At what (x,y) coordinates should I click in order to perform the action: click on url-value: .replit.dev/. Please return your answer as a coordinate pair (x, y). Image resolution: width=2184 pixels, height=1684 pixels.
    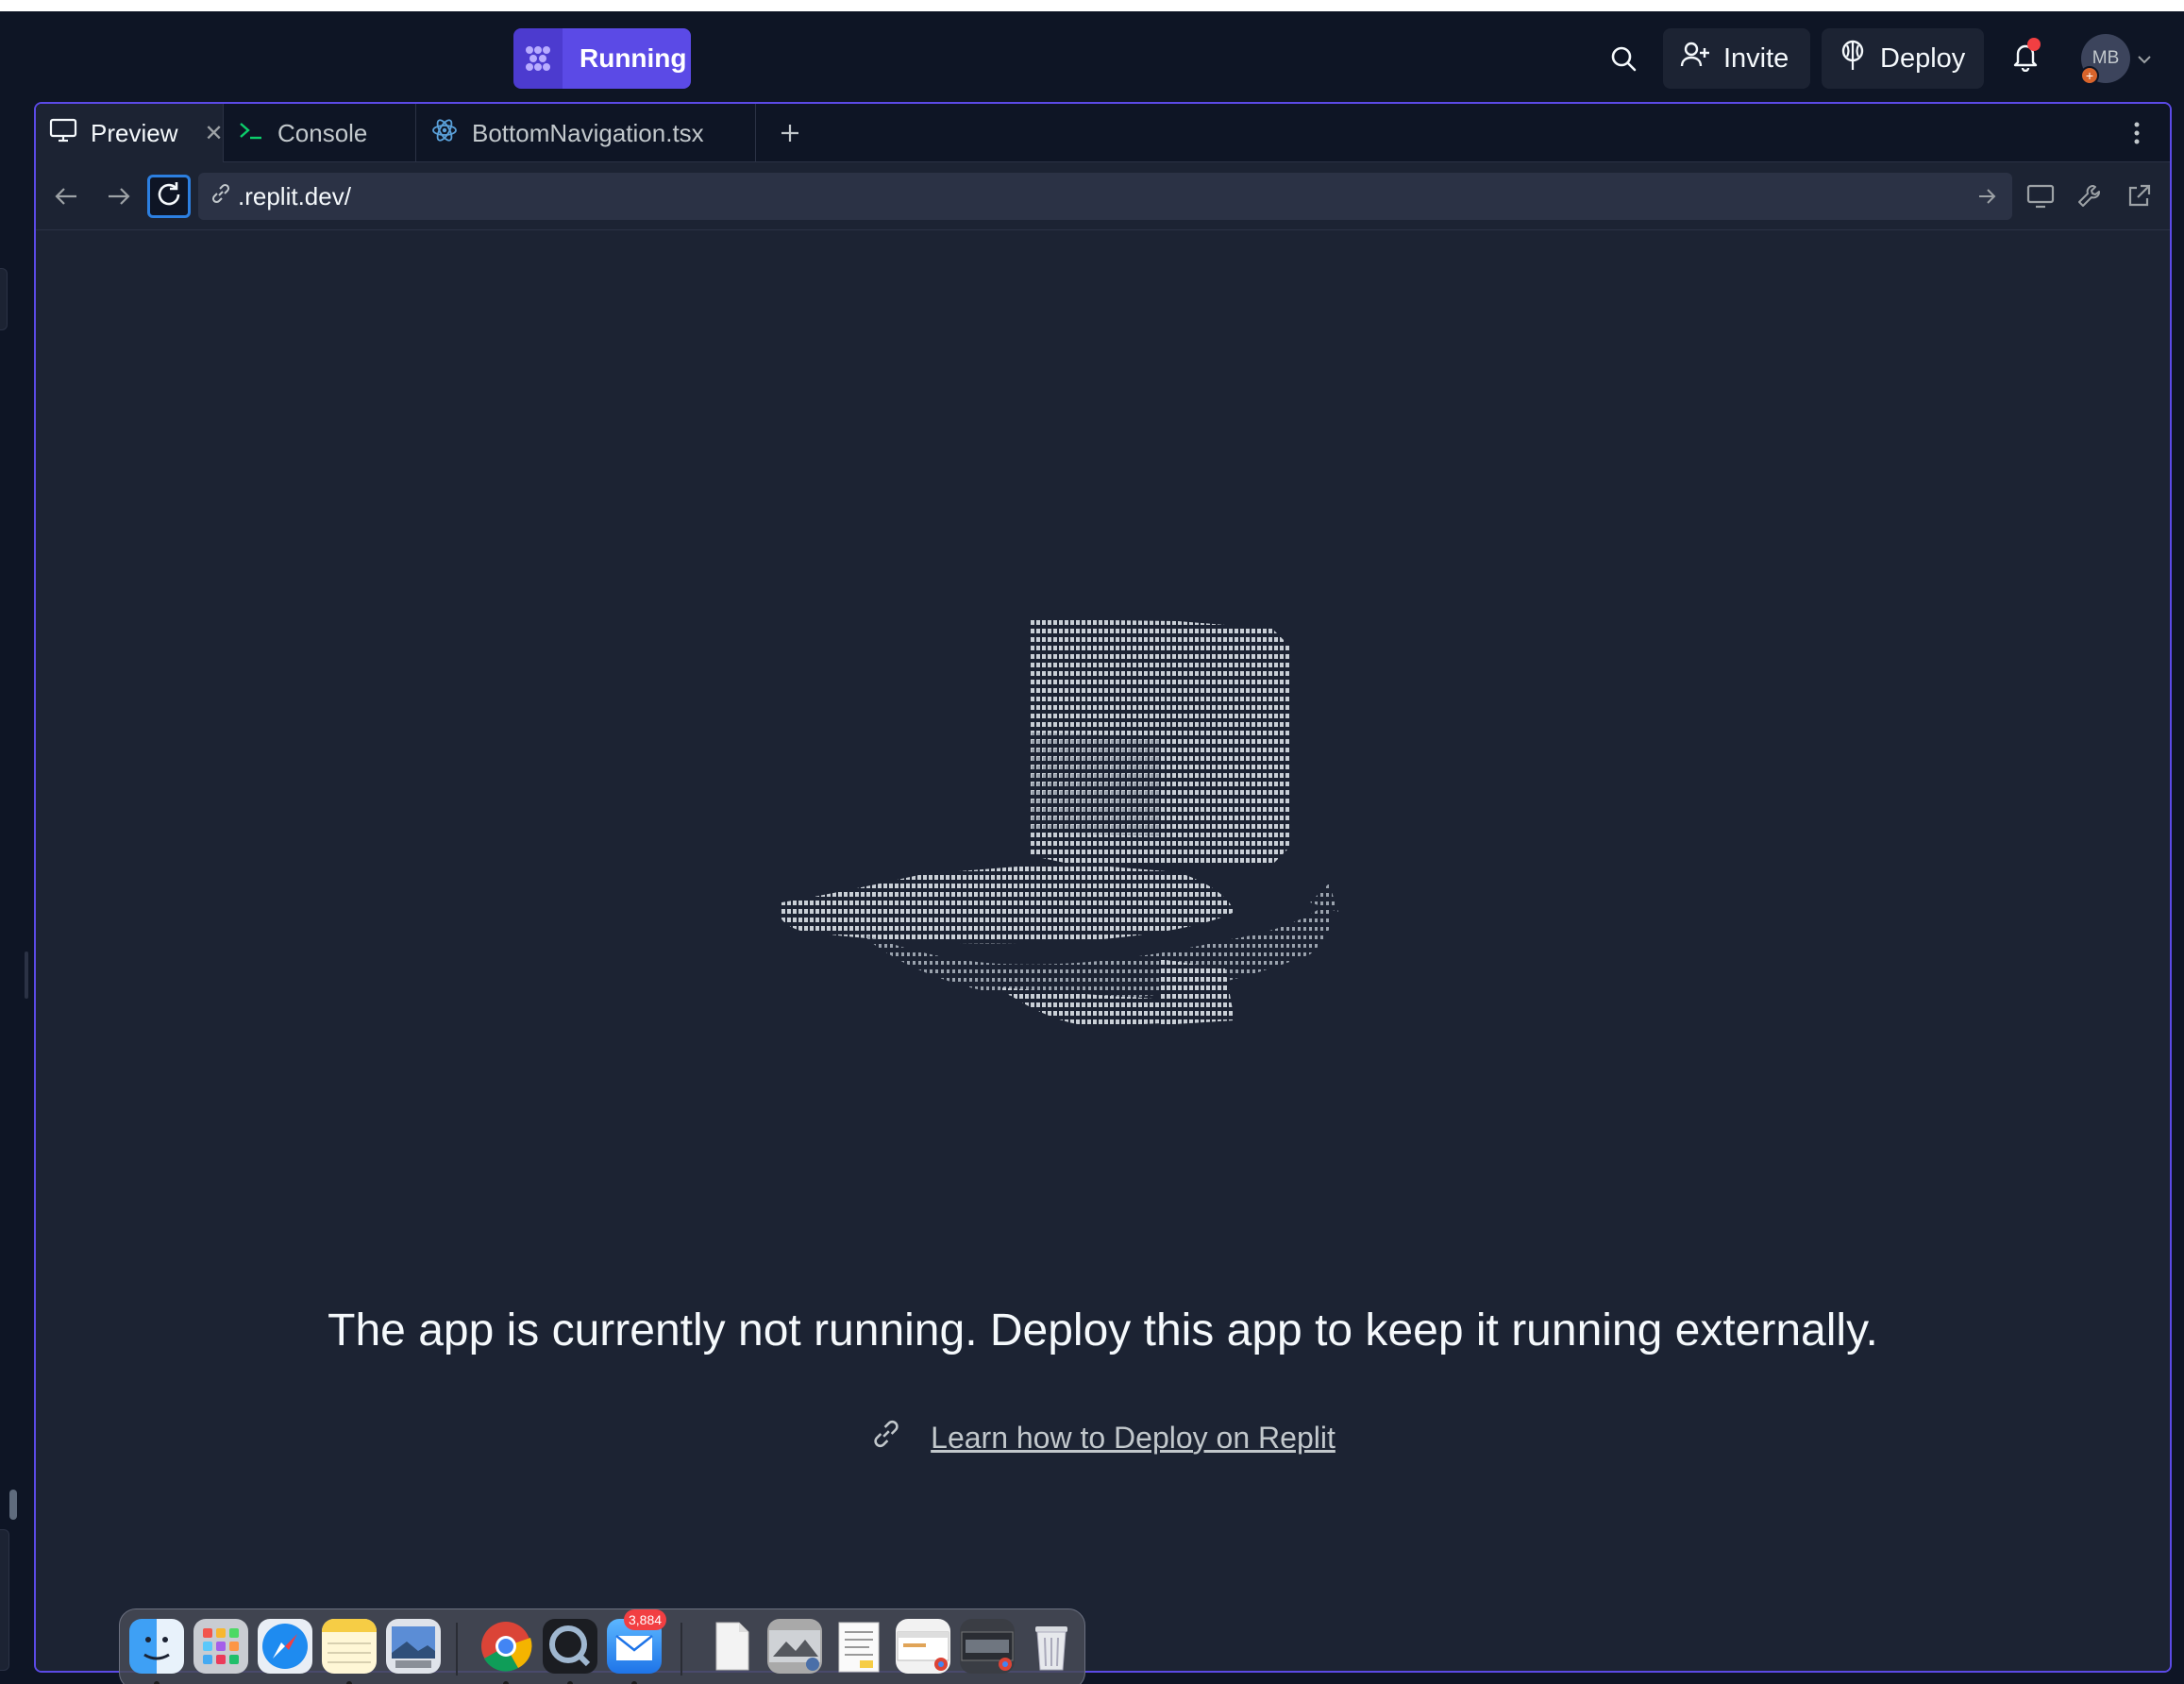
    Looking at the image, I should click on (294, 195).